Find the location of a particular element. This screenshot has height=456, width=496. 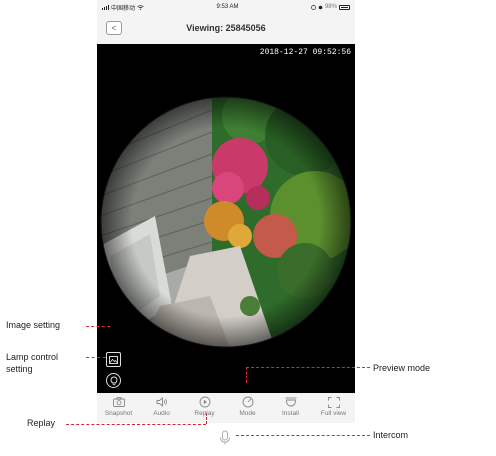

status-bar: 中国移动 9:53 AM 98% is located at coordinates (226, 7).